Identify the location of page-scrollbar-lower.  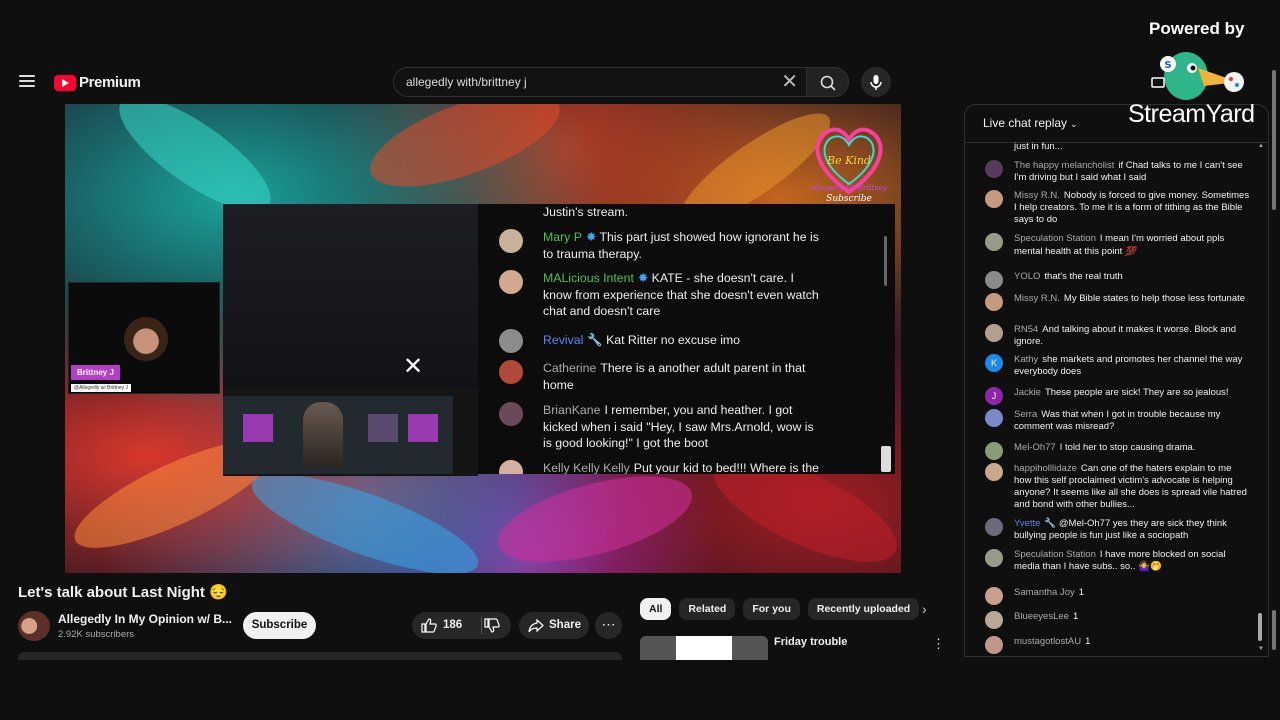
(1274, 630).